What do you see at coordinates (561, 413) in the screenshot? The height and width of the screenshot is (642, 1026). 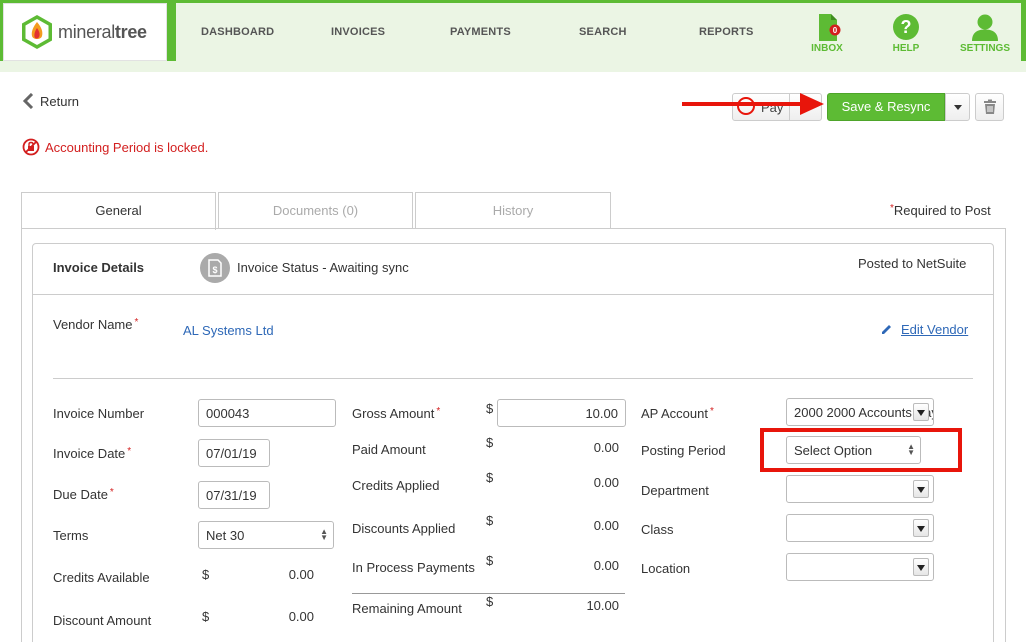 I see `gross-amount-input` at bounding box center [561, 413].